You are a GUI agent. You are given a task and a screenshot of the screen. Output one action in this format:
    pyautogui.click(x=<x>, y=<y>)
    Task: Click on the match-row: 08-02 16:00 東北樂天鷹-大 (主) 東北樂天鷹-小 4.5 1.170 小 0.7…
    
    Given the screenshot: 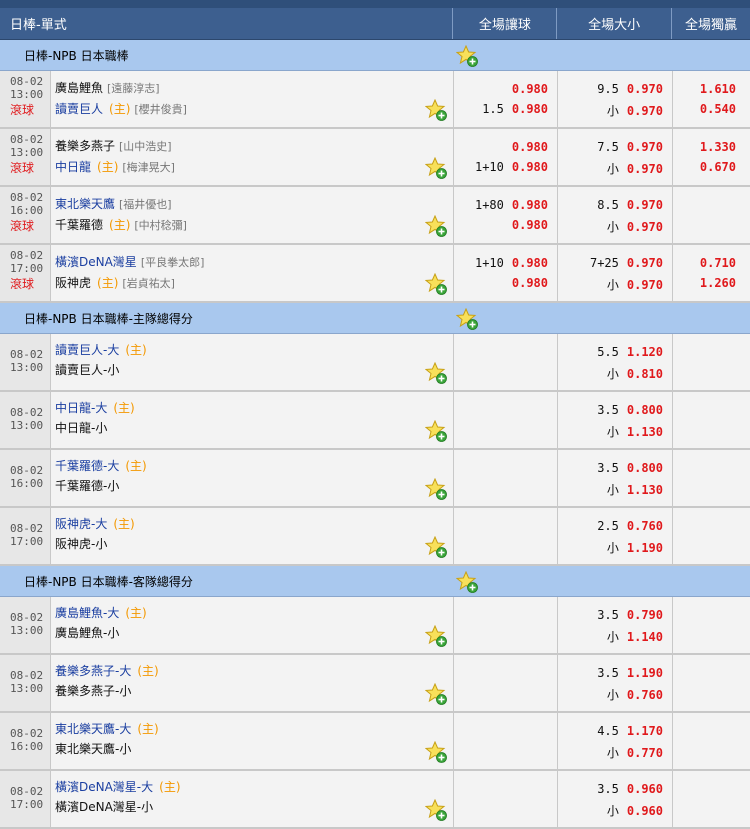 What is the action you would take?
    pyautogui.click(x=375, y=742)
    